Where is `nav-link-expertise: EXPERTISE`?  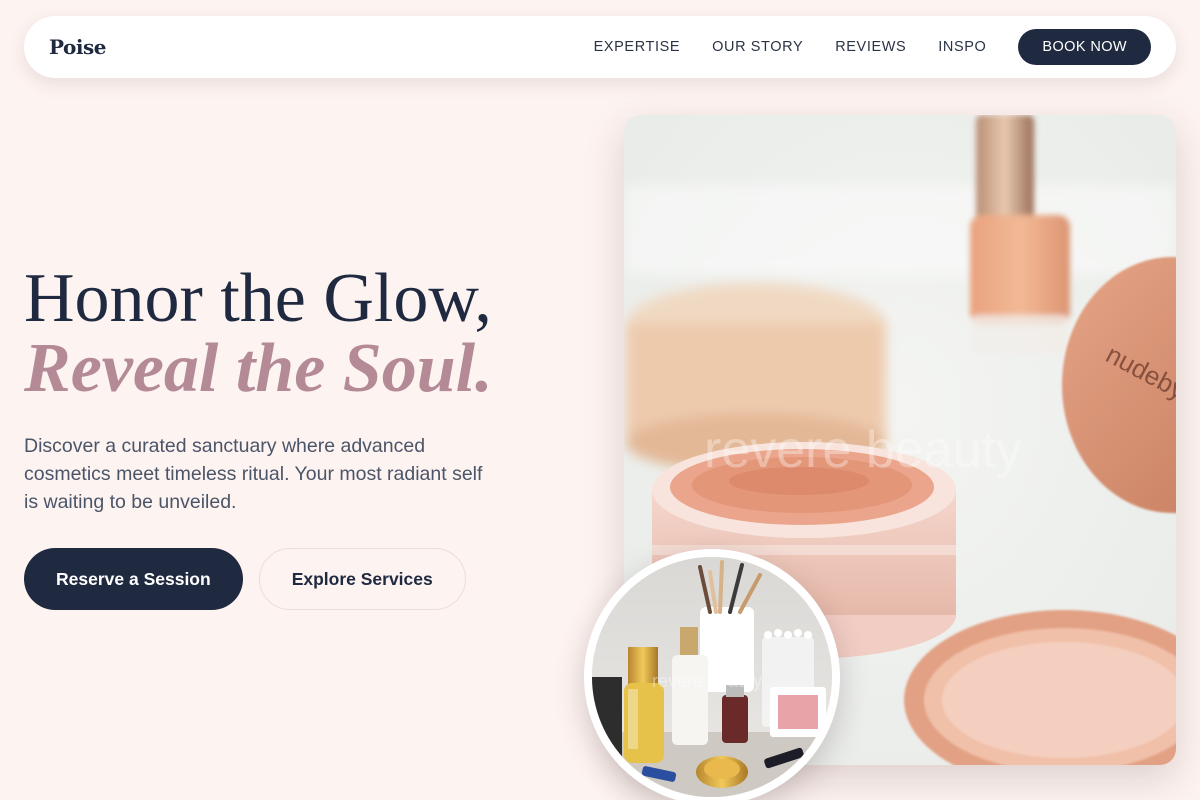 nav-link-expertise: EXPERTISE is located at coordinates (637, 47).